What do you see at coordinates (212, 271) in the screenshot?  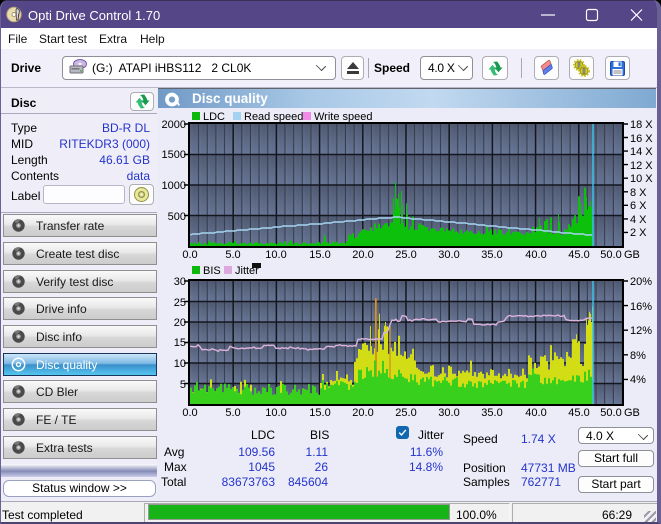 I see `svg-text: BIS` at bounding box center [212, 271].